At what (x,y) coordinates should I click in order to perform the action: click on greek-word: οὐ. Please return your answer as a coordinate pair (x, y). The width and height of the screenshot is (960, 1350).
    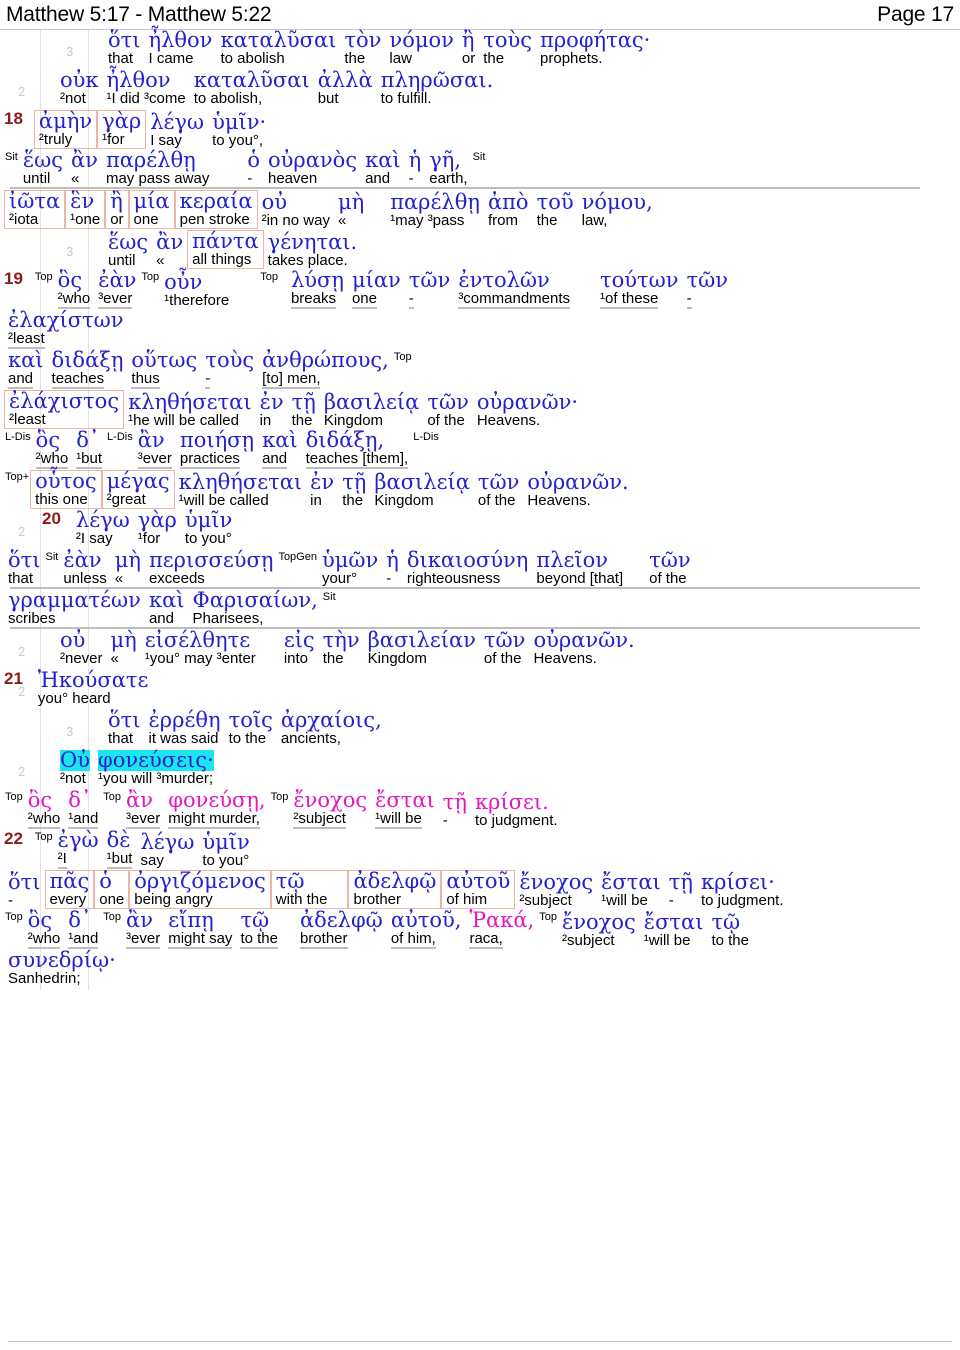
    Looking at the image, I should click on (274, 202).